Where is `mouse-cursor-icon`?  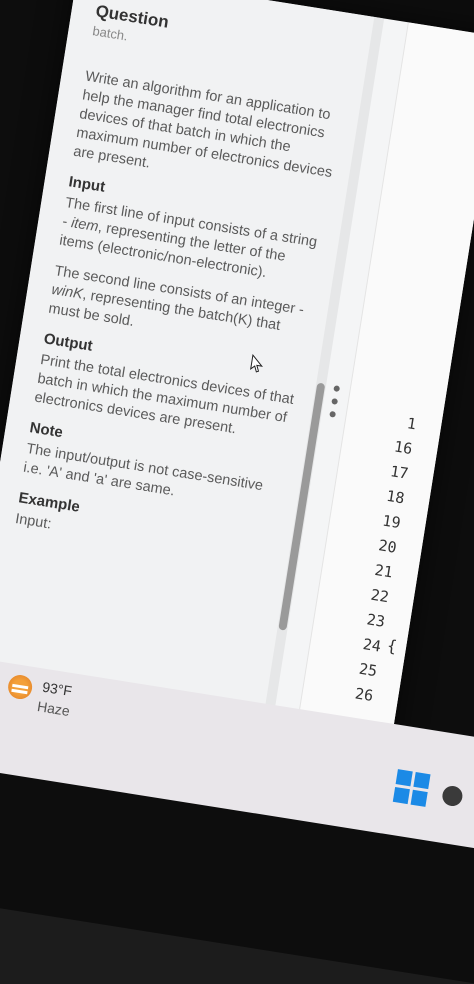 mouse-cursor-icon is located at coordinates (256, 363).